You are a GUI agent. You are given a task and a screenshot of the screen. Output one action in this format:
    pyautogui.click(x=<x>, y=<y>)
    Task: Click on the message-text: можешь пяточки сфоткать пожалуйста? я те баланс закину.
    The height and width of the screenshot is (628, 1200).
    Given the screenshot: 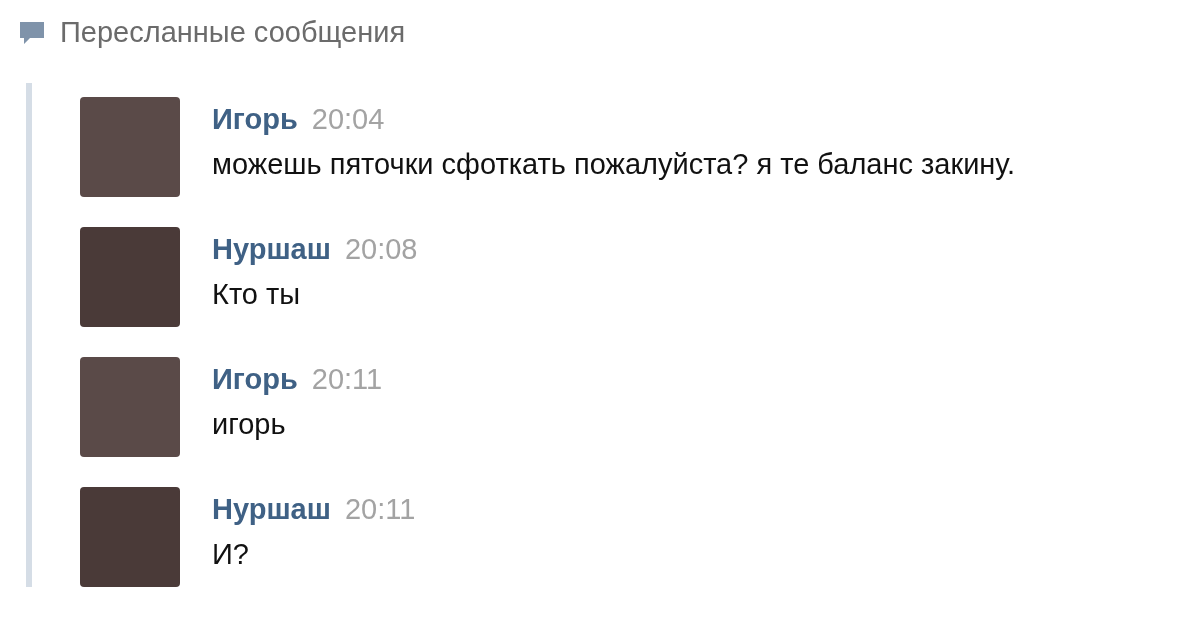 What is the action you would take?
    pyautogui.click(x=613, y=164)
    